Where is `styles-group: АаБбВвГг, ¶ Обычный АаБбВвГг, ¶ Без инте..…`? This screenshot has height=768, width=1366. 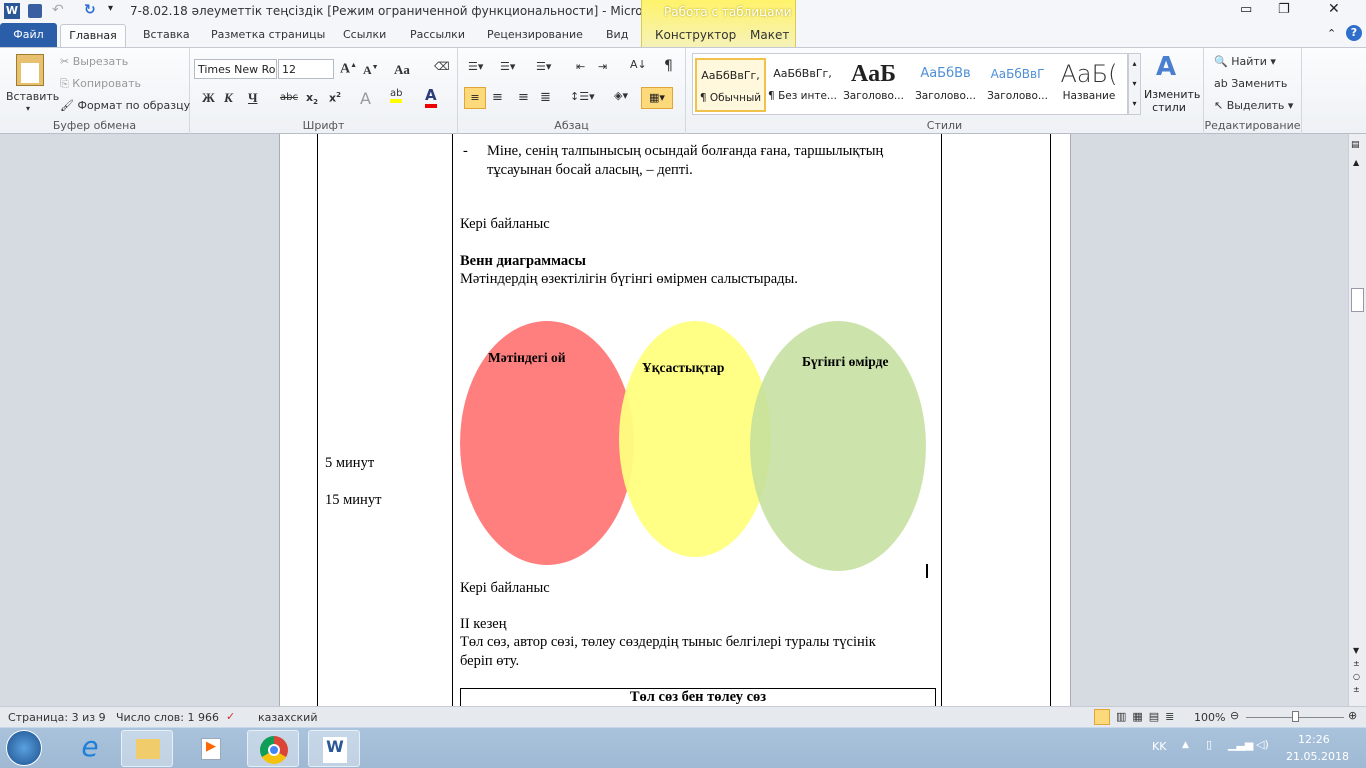 styles-group: АаБбВвГг, ¶ Обычный АаБбВвГг, ¶ Без инте..… is located at coordinates (945, 91).